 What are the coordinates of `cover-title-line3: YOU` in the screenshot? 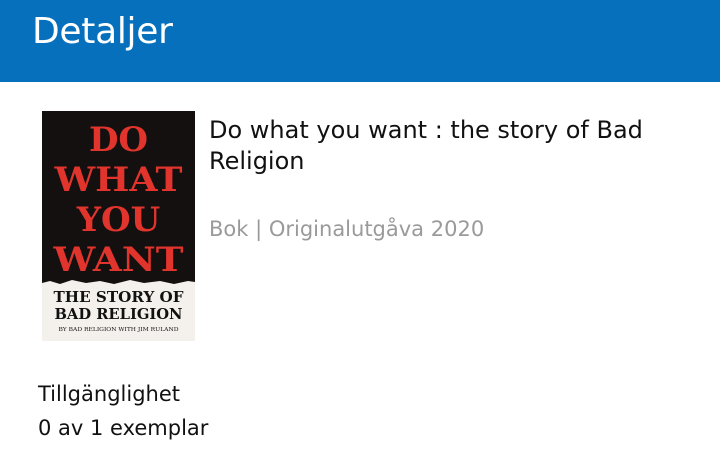 It's located at (118, 220).